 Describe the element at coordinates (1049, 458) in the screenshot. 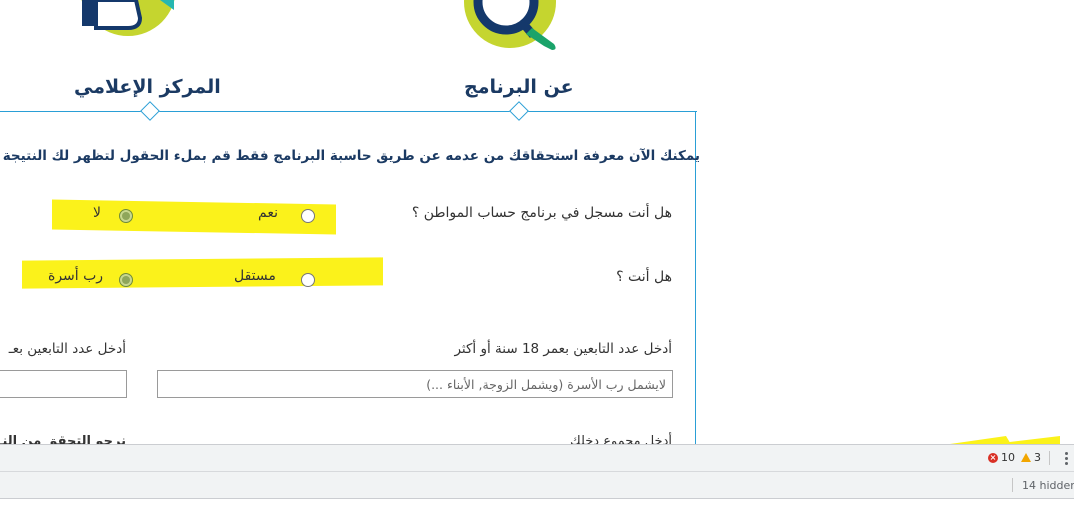

I see `toolbar-divider` at that location.